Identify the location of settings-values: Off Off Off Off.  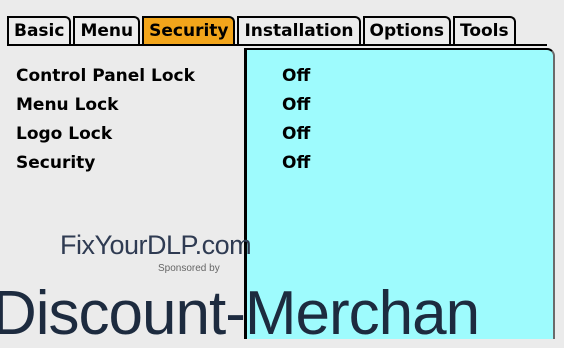
(296, 120).